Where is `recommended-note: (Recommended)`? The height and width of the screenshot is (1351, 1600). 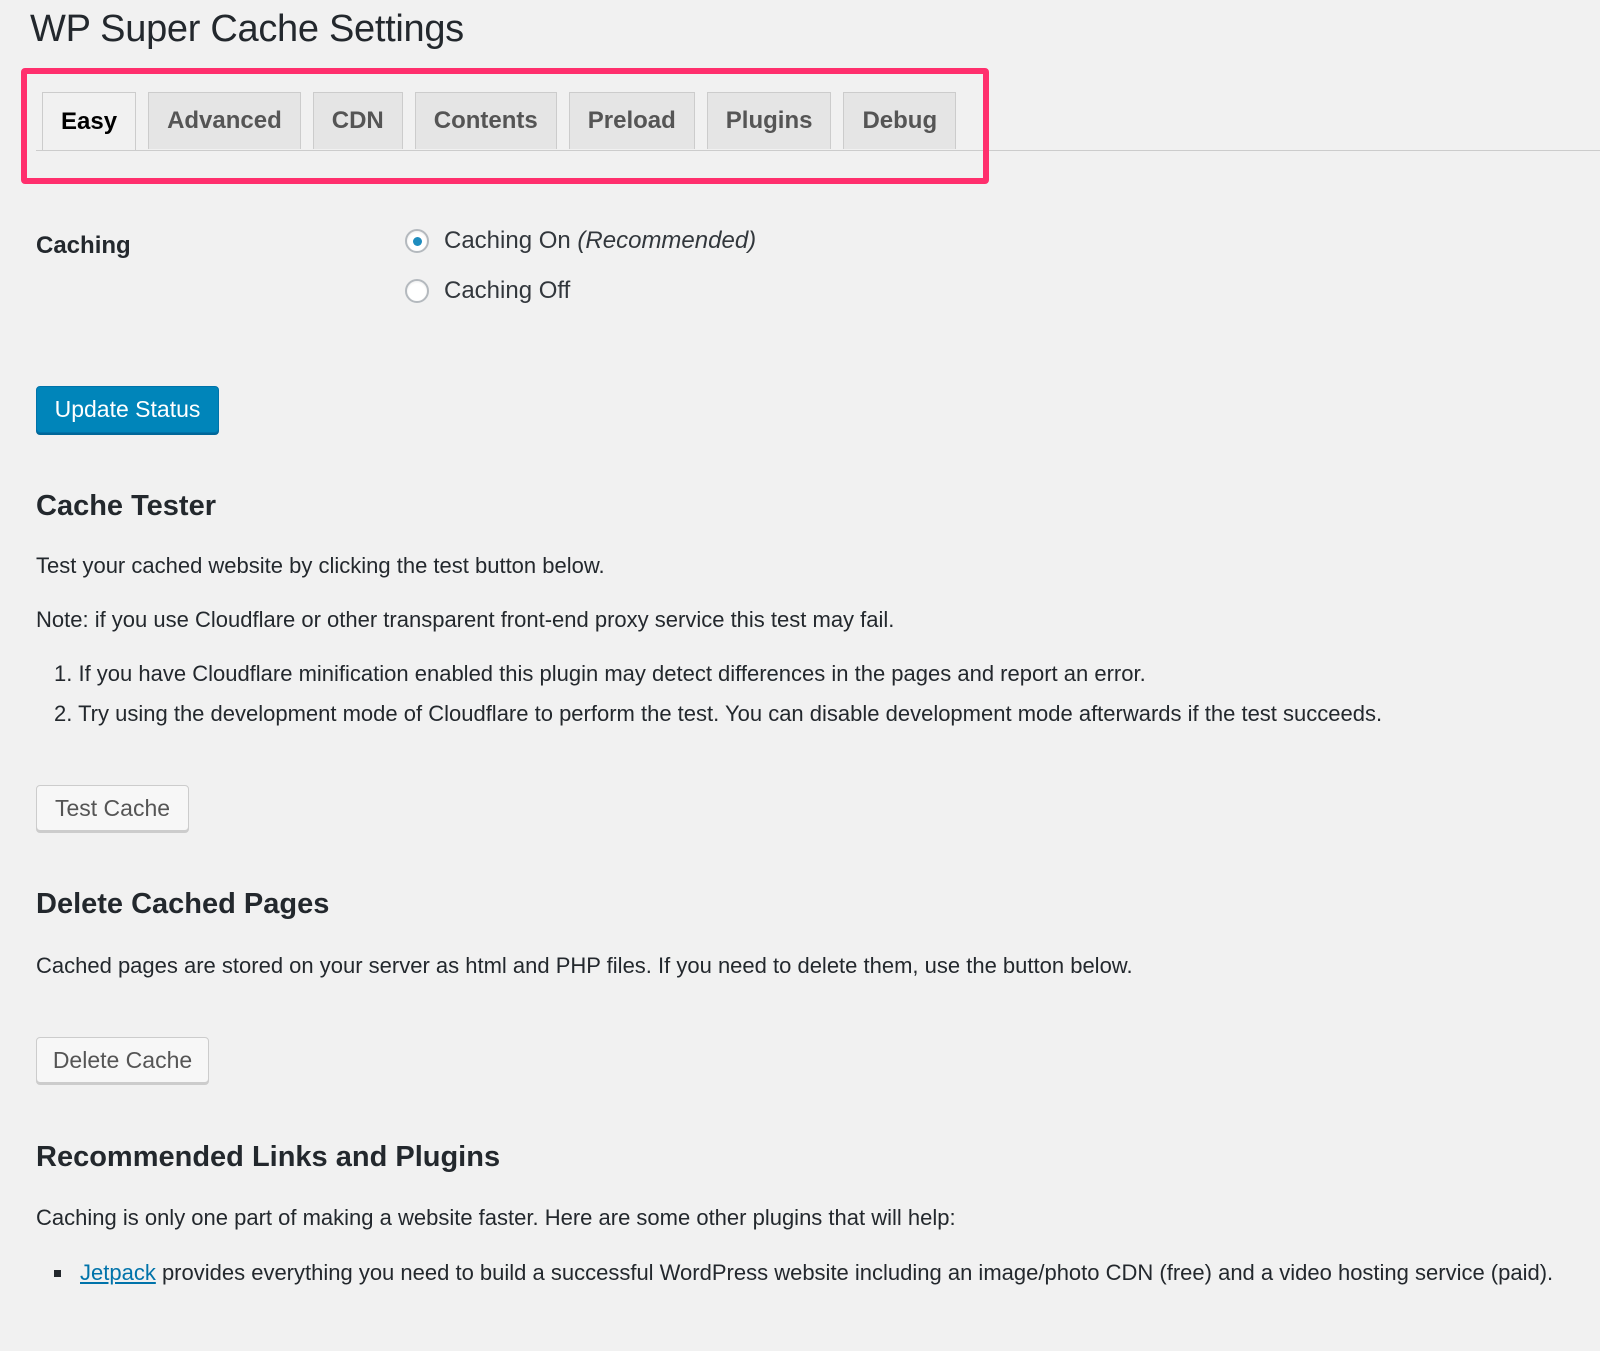
recommended-note: (Recommended) is located at coordinates (667, 240).